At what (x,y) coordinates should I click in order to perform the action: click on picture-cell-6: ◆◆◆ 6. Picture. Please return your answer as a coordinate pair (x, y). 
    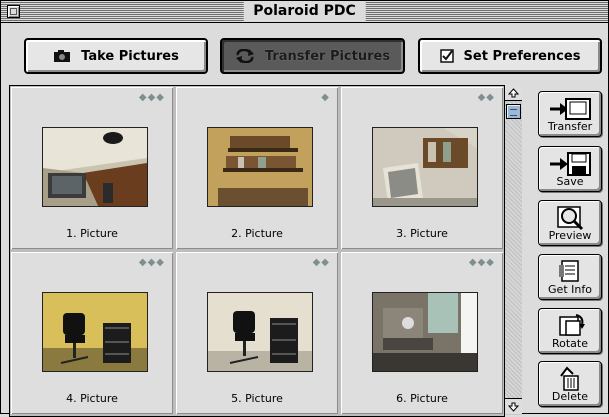
    Looking at the image, I should click on (422, 333).